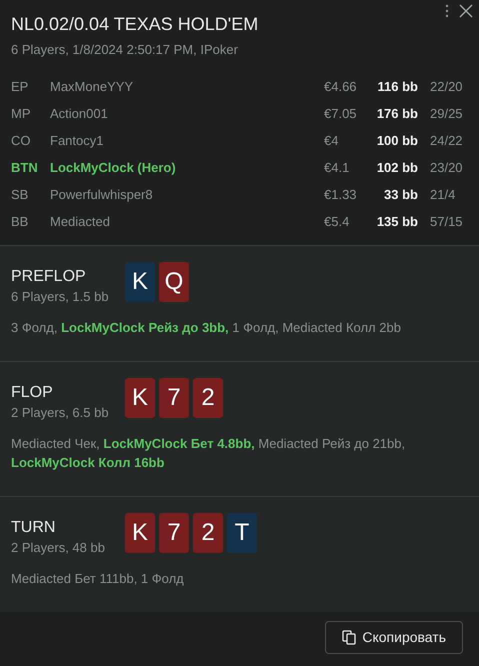 This screenshot has height=666, width=479. I want to click on action-summary: Mediacted Чек, LockMyClock Бет 4.8bb, Mediacted Рейз до 21bb, LockMyClock Колл 16bb, so click(208, 453).